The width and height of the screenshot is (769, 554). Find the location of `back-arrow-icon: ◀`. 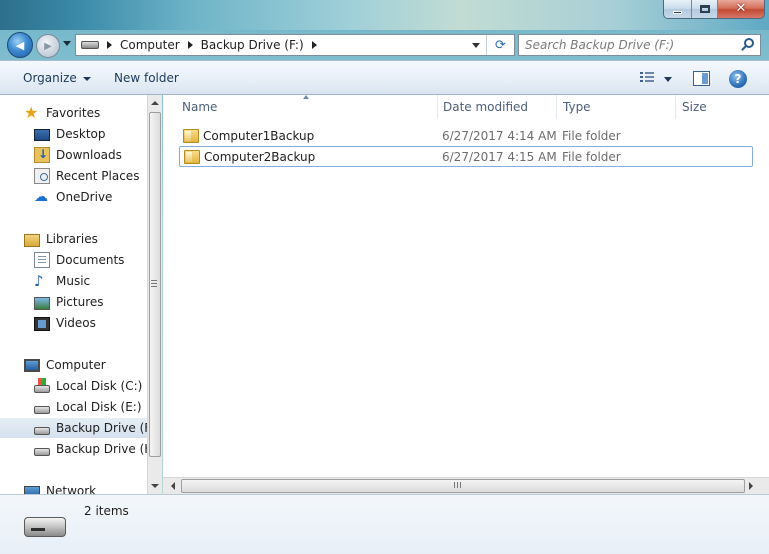

back-arrow-icon: ◀ is located at coordinates (20, 45).